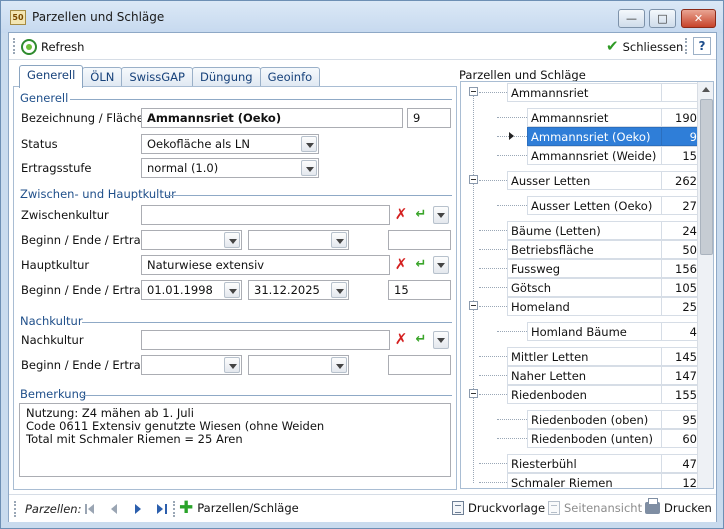 This screenshot has width=724, height=529. I want to click on minimize-button: —, so click(631, 18).